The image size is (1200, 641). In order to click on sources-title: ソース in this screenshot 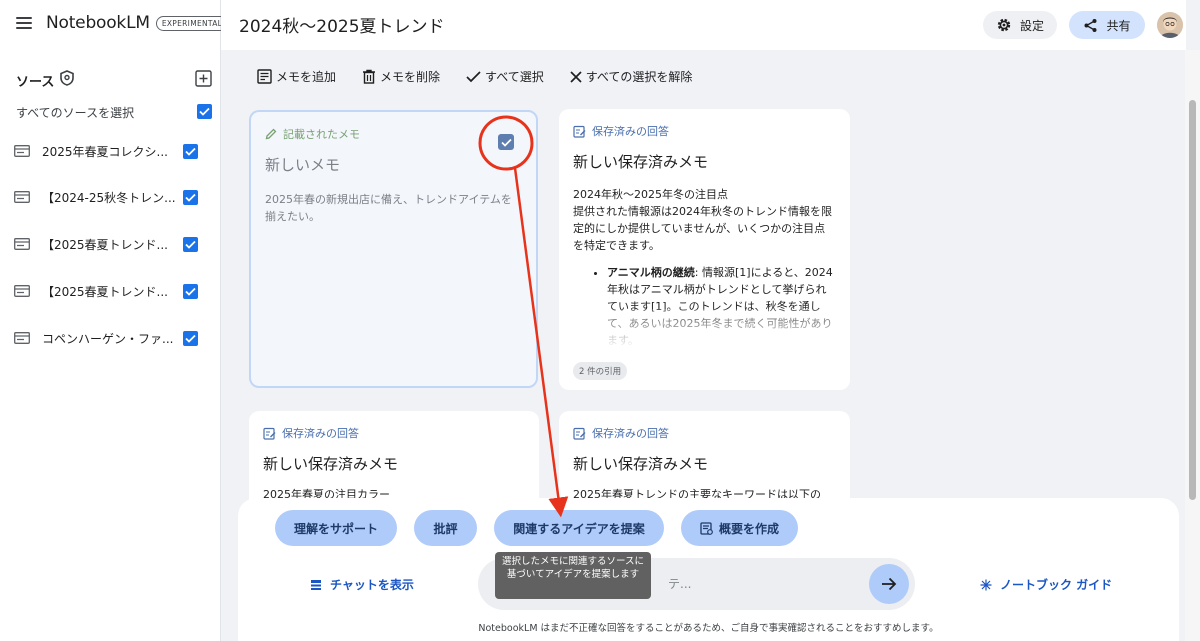, I will do `click(35, 82)`.